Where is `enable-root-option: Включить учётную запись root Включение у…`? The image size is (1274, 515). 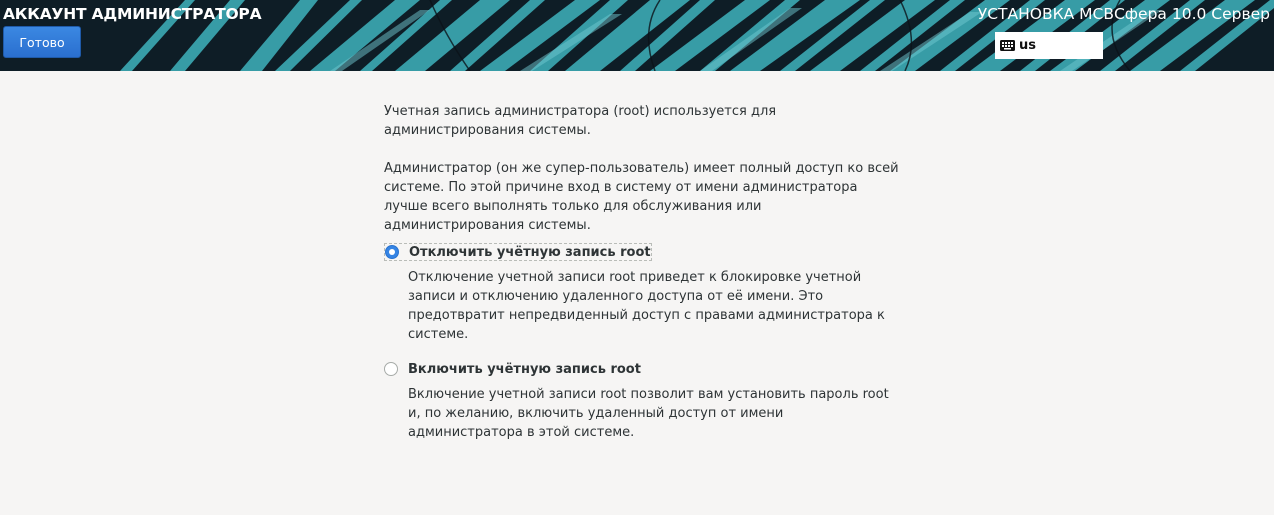
enable-root-option: Включить учётную запись root Включение у… is located at coordinates (644, 400).